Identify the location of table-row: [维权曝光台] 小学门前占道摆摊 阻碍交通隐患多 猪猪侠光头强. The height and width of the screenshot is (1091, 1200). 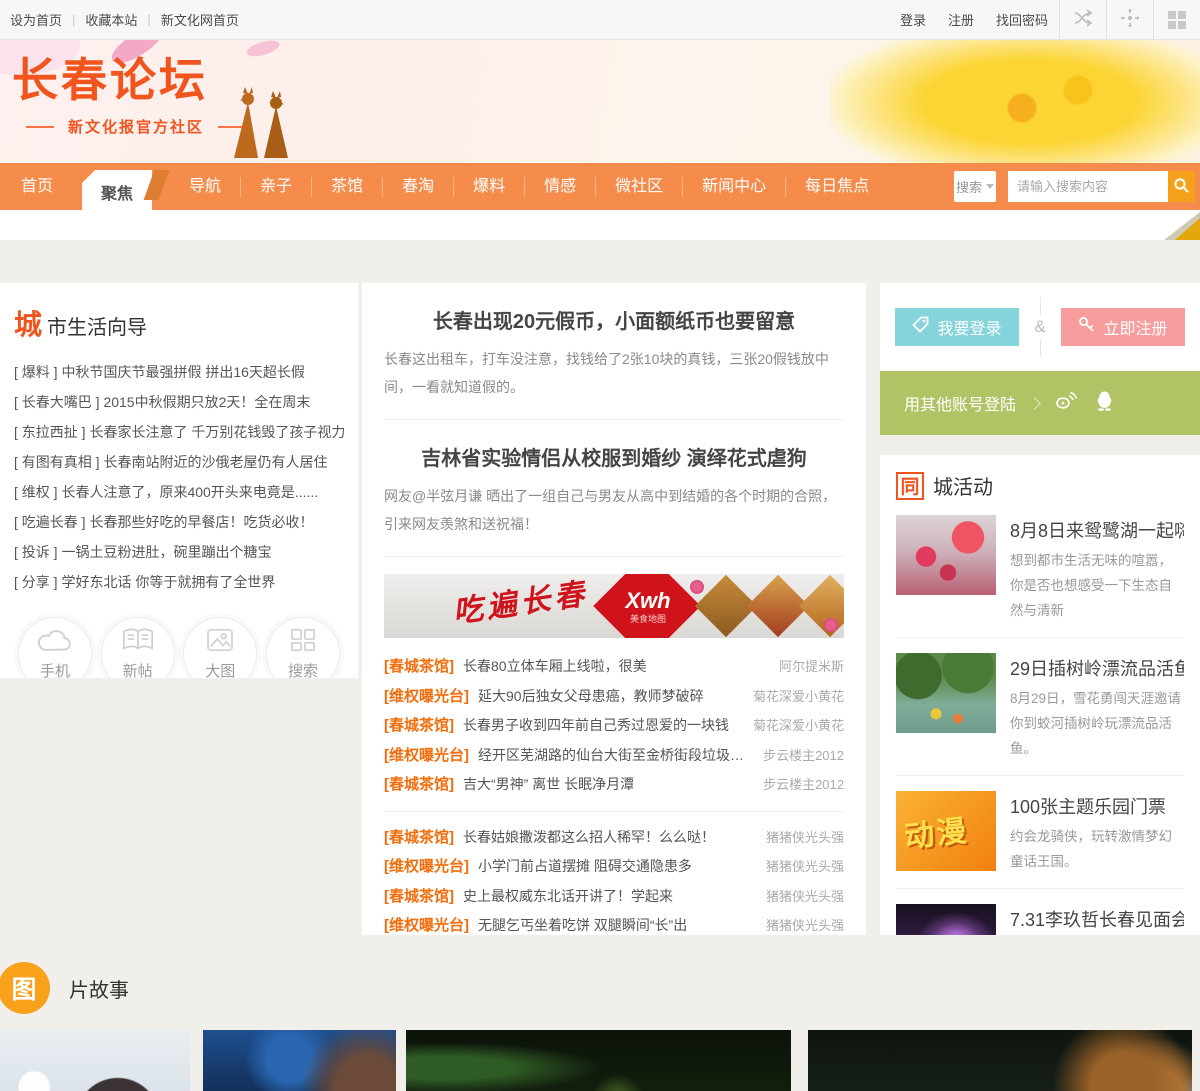
(614, 867).